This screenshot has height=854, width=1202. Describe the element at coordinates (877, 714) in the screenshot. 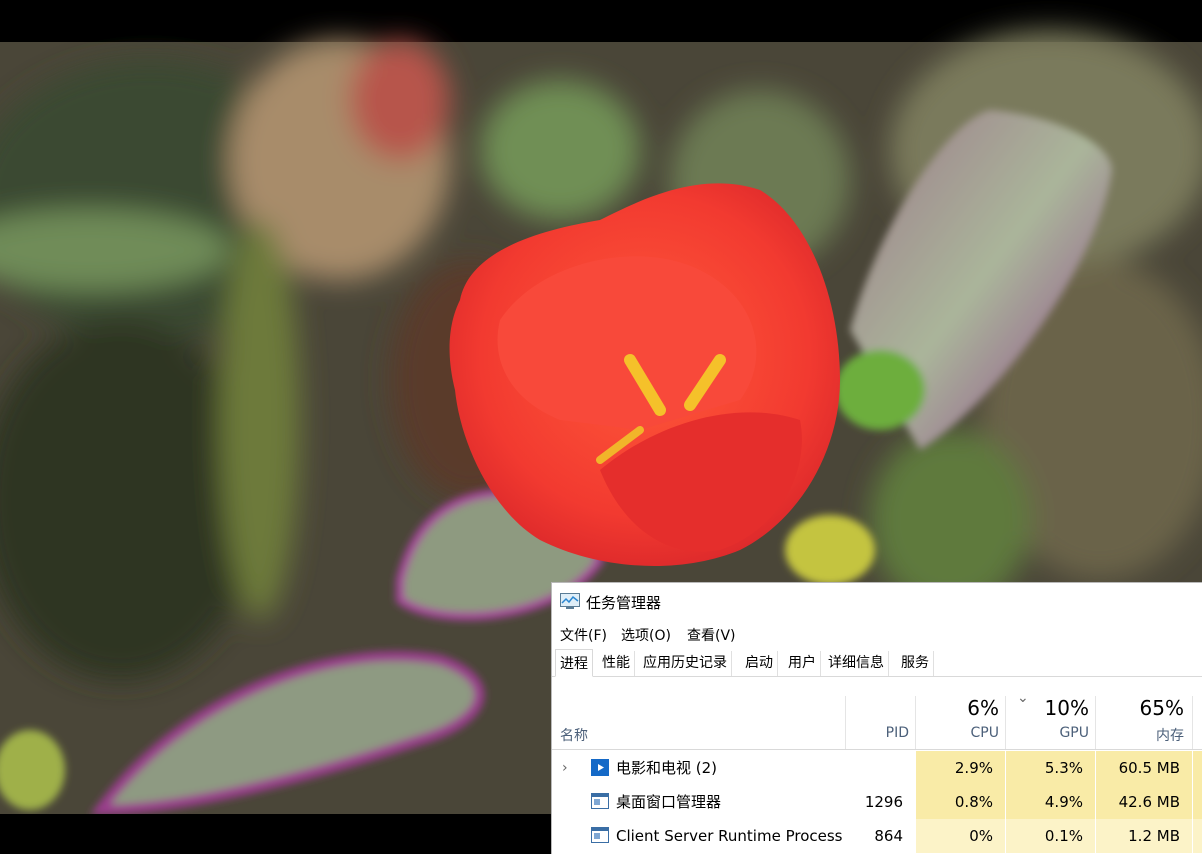

I see `column-header: 名称 PID 6% CPU ⌄ 10% GPU 65% 内存` at that location.